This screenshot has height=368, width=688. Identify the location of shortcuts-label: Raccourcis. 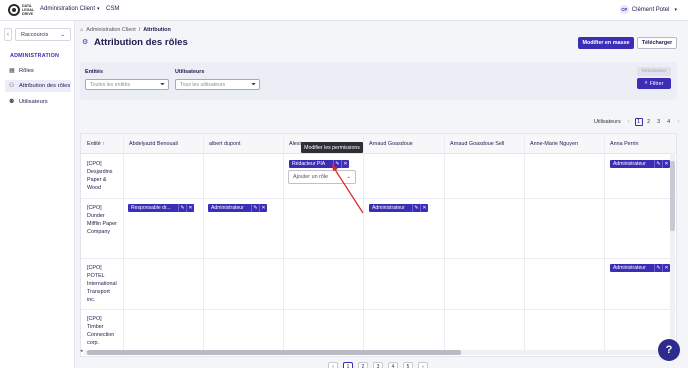
(35, 34).